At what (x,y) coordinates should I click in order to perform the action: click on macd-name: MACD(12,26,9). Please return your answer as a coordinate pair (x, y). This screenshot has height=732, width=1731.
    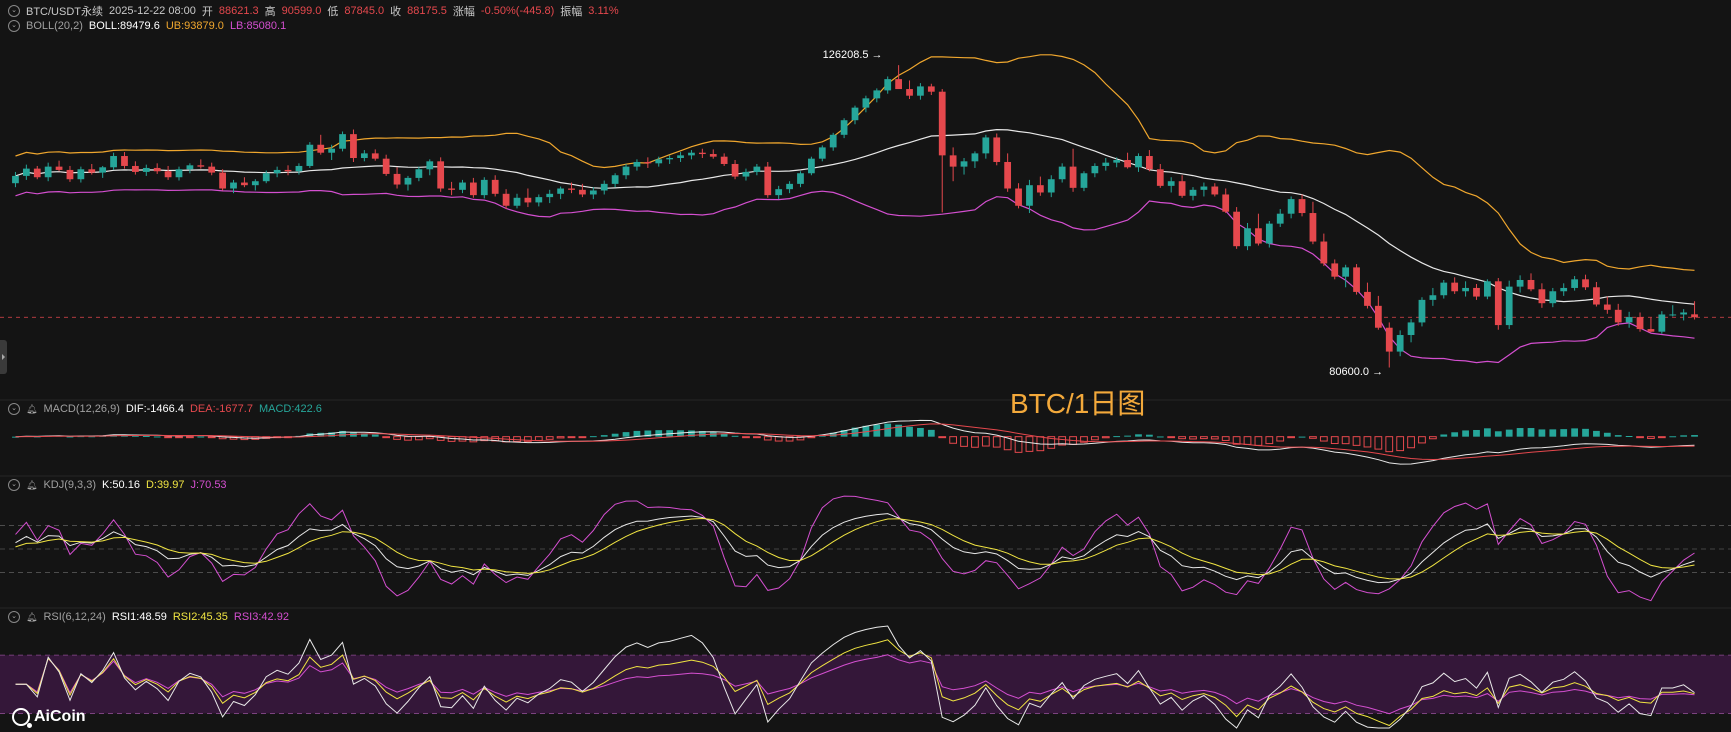
    Looking at the image, I should click on (81, 409).